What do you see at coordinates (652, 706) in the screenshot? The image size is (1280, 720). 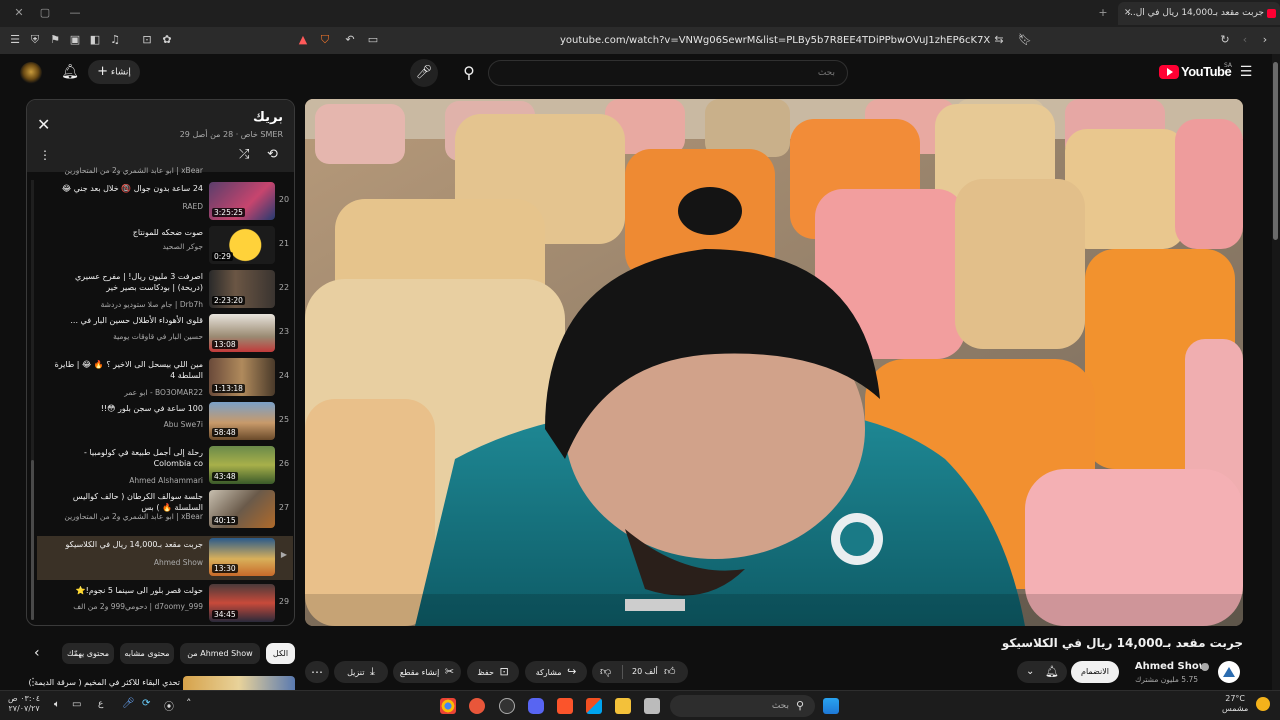 I see `task-view-icon` at bounding box center [652, 706].